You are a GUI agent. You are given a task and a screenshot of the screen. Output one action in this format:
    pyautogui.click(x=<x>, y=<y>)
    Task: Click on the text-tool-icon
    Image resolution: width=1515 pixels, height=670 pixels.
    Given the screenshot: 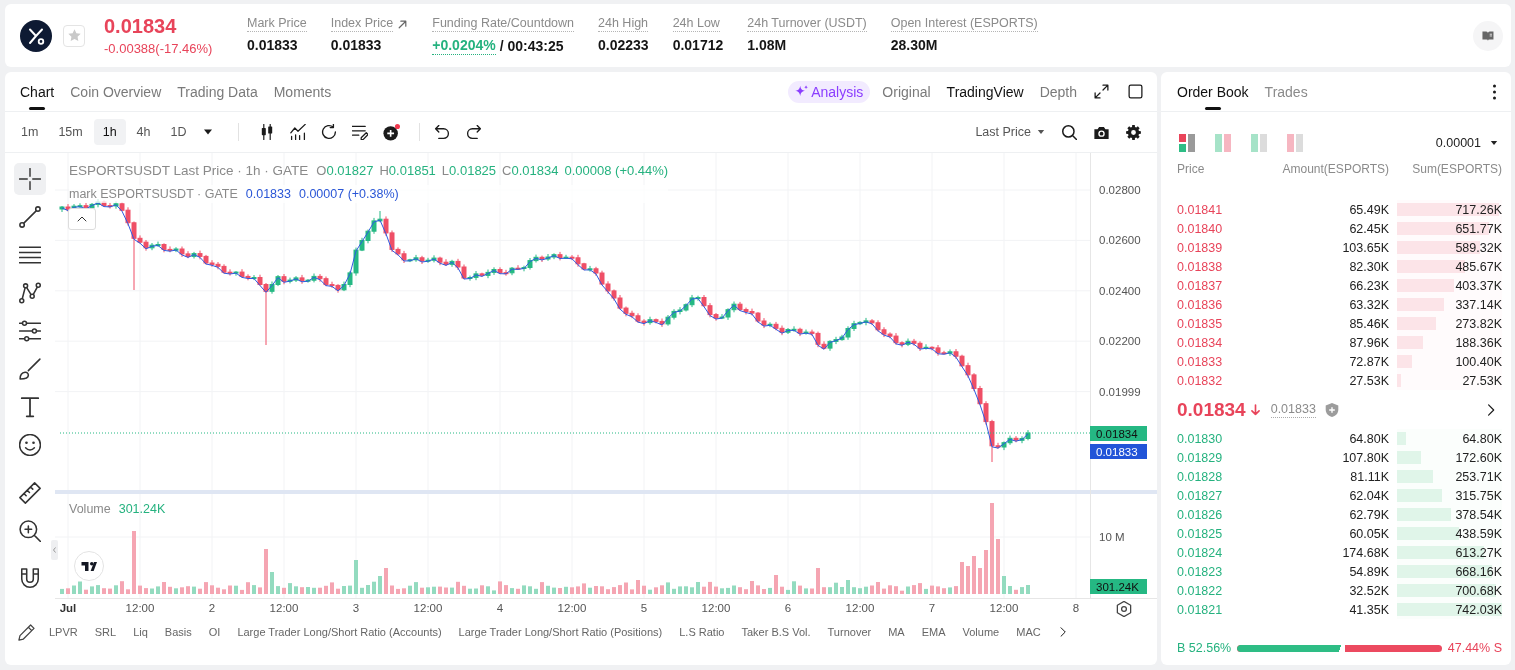 What is the action you would take?
    pyautogui.click(x=30, y=407)
    